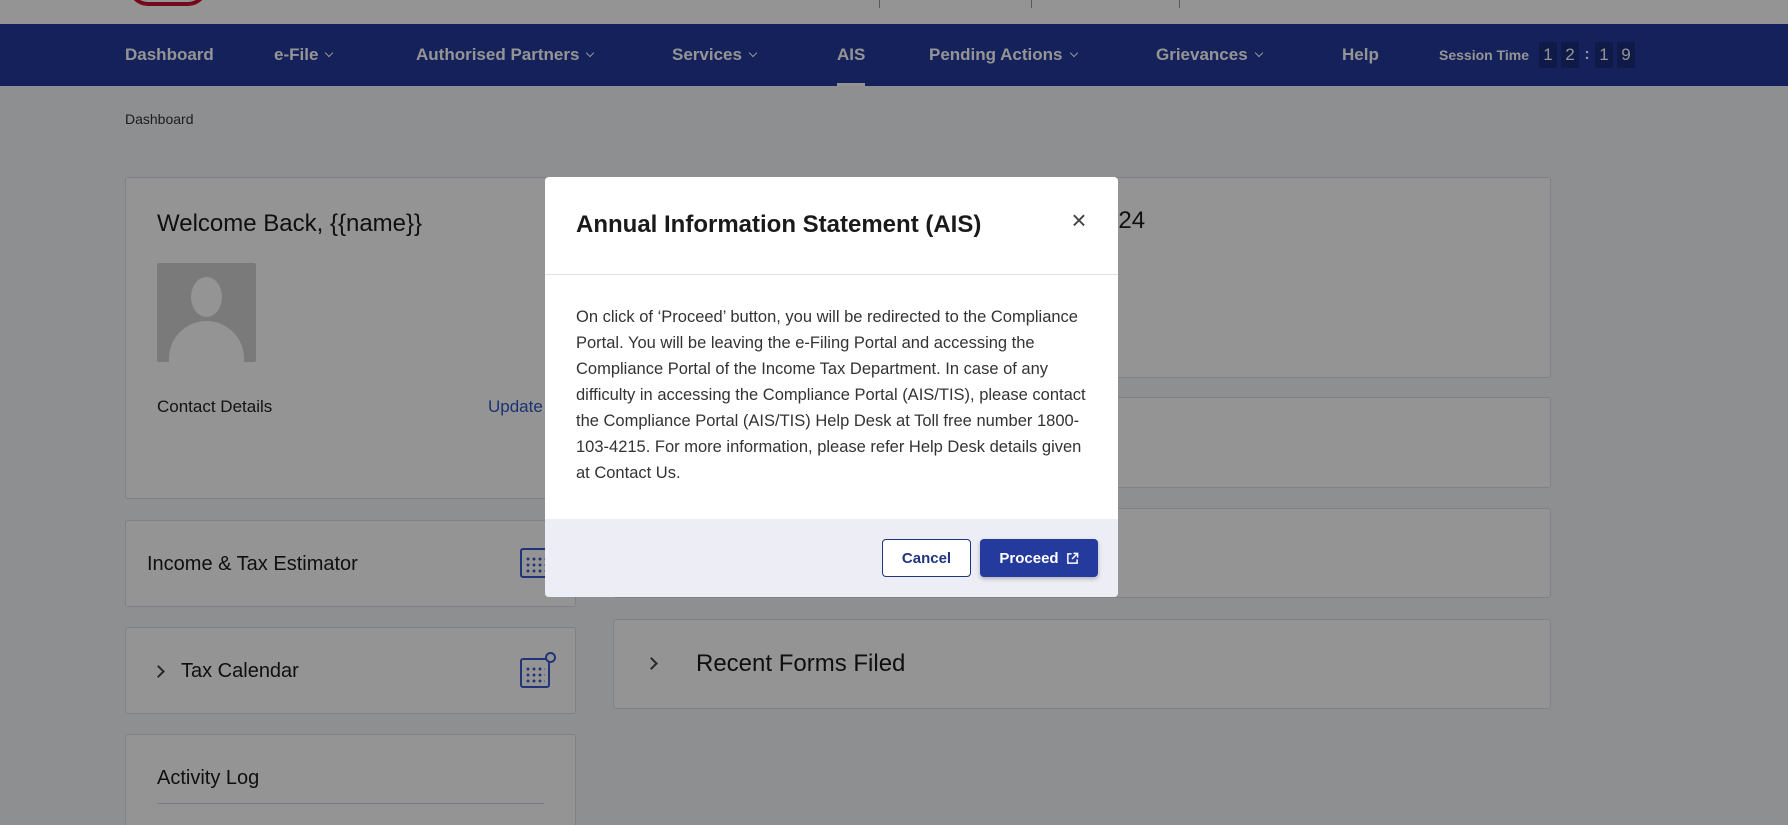  I want to click on external-link-icon, so click(1072, 558).